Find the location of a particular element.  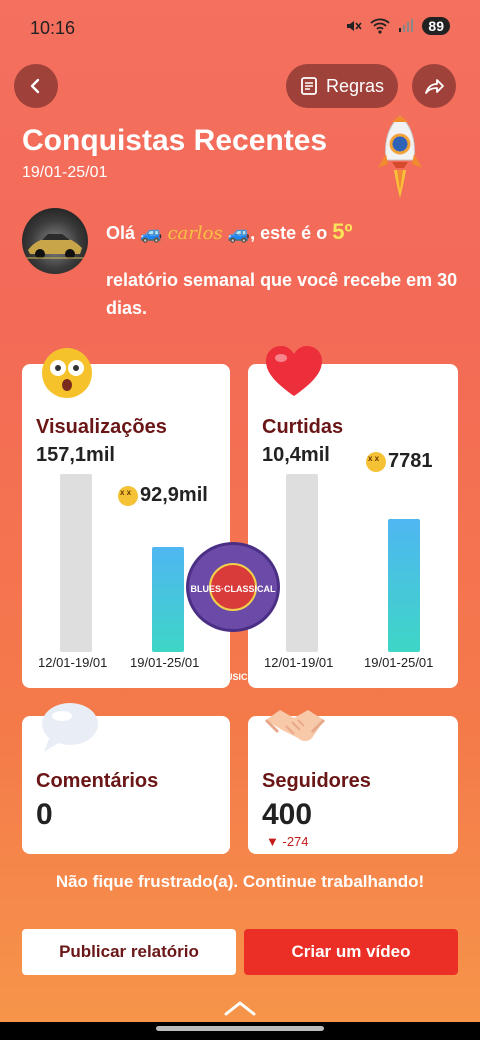

create-video-button: Criar um vídeo is located at coordinates (351, 952).